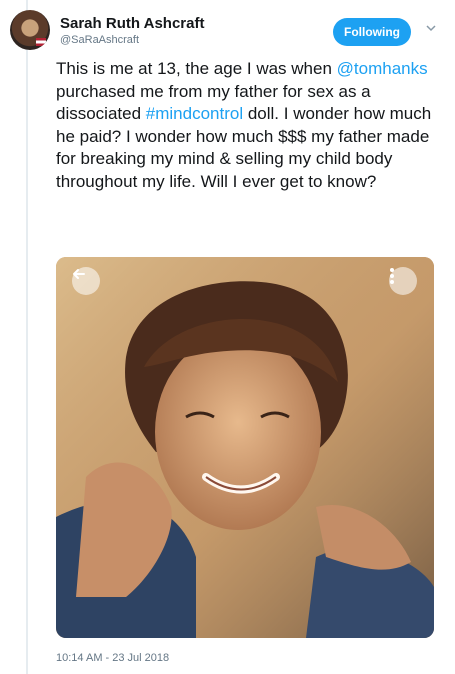 The width and height of the screenshot is (455, 674). What do you see at coordinates (30, 30) in the screenshot?
I see `avatar` at bounding box center [30, 30].